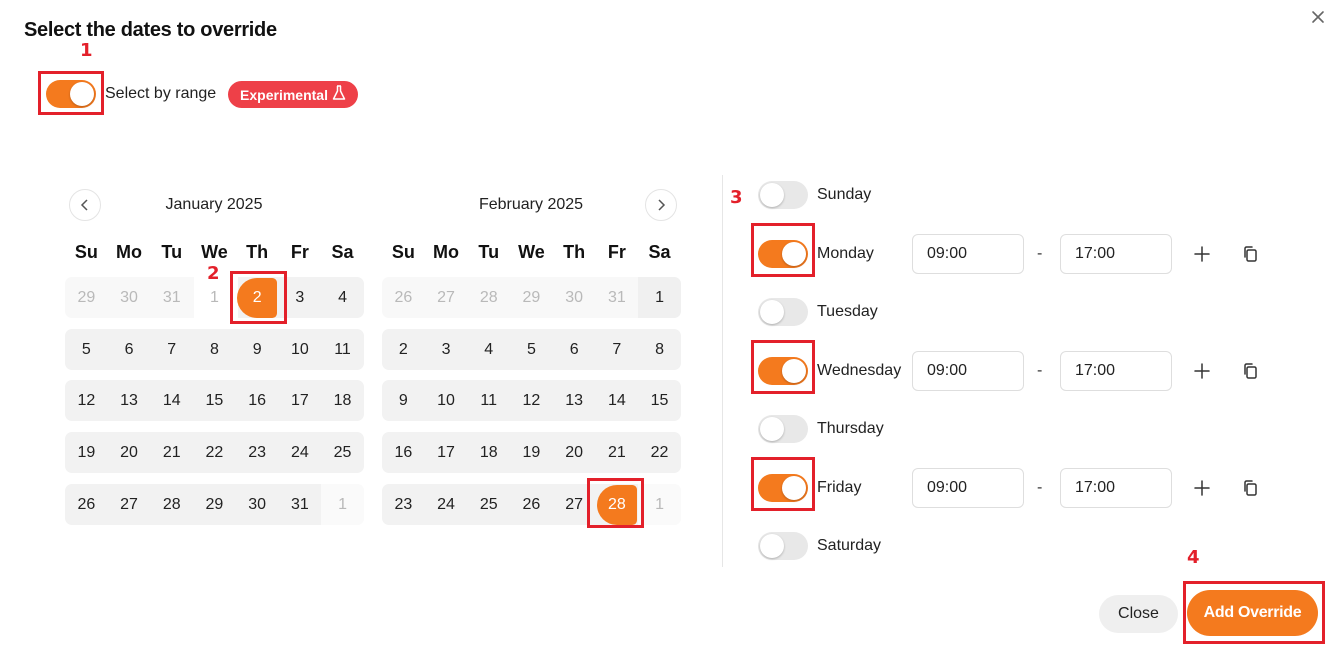  What do you see at coordinates (1252, 613) in the screenshot?
I see `add-override-button: Add Override` at bounding box center [1252, 613].